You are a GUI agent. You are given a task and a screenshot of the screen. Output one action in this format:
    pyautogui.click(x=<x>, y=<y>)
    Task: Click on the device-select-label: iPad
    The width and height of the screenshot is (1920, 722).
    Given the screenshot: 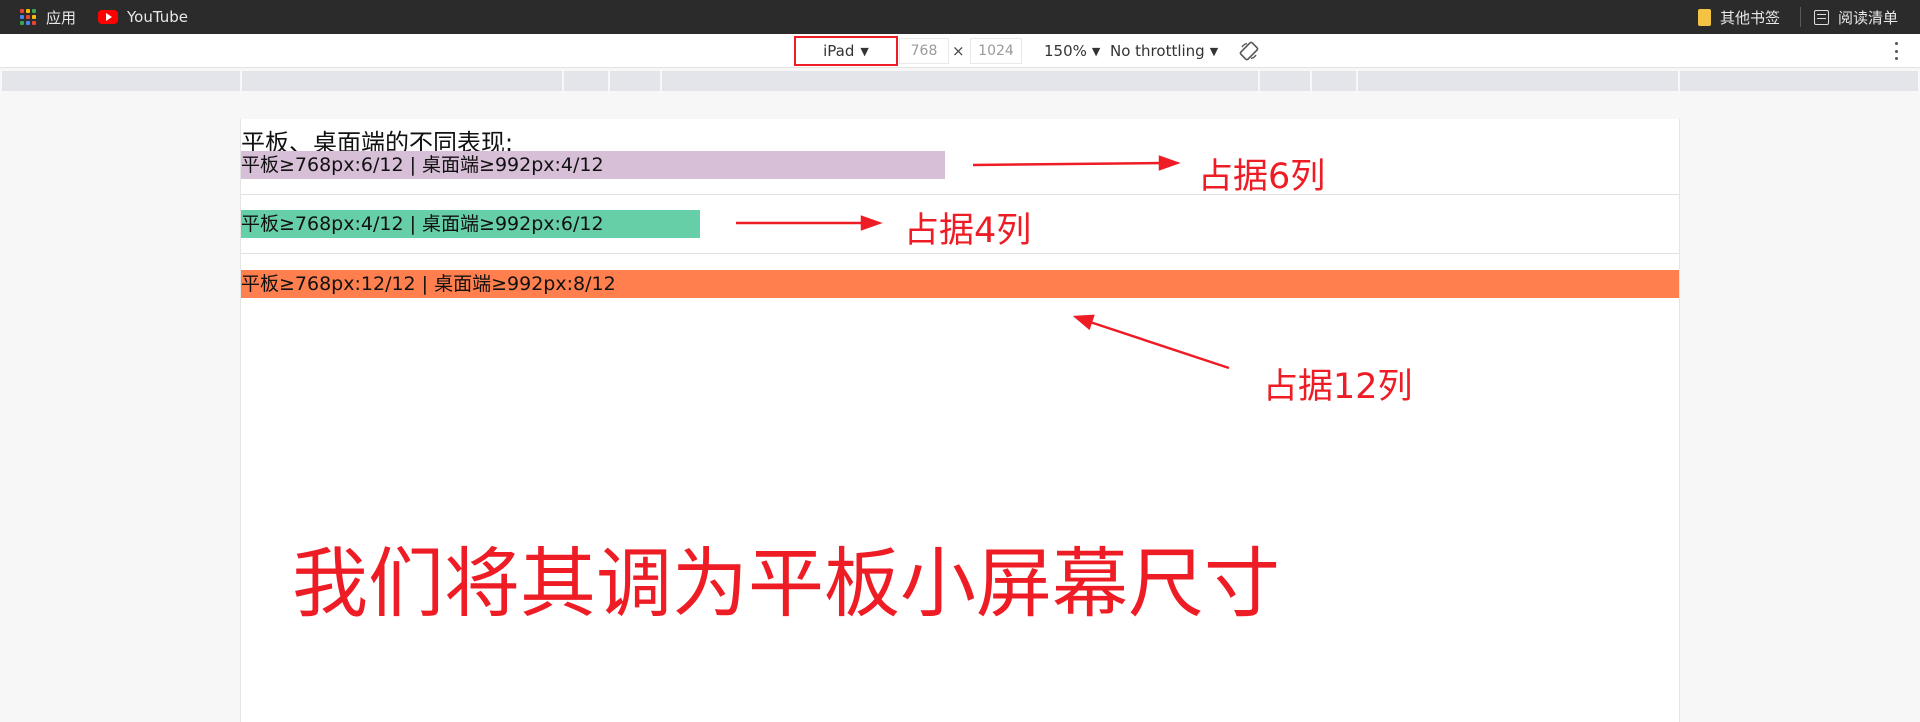 What is the action you would take?
    pyautogui.click(x=839, y=51)
    